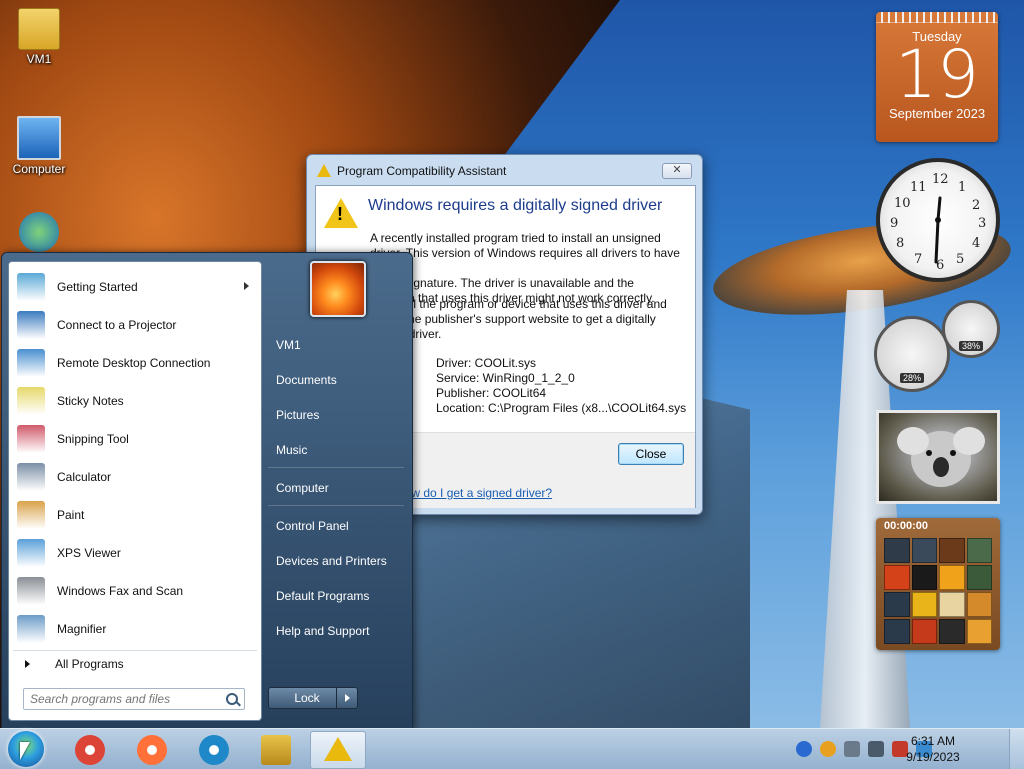 This screenshot has height=769, width=1024. Describe the element at coordinates (135, 629) in the screenshot. I see `start-item-magnifier: Magnifier` at that location.